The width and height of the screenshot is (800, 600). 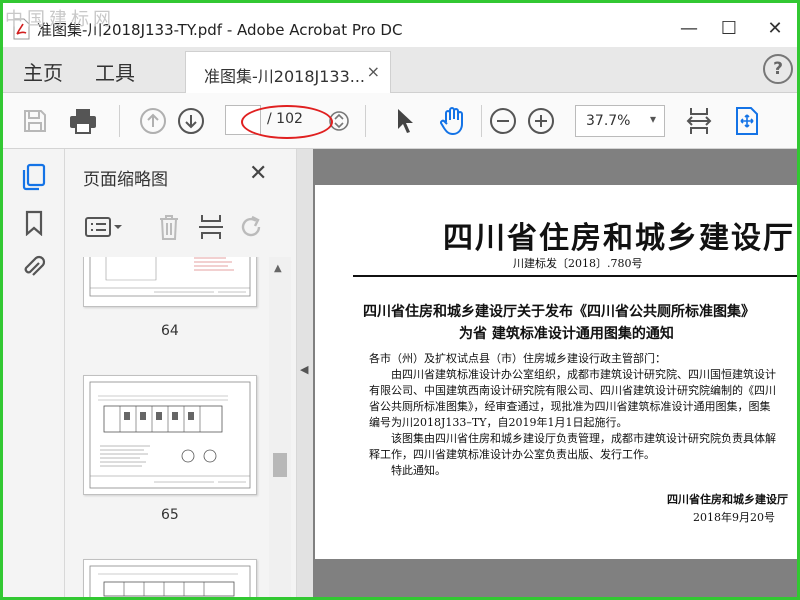 What do you see at coordinates (115, 71) in the screenshot?
I see `tab-tools: 工具` at bounding box center [115, 71].